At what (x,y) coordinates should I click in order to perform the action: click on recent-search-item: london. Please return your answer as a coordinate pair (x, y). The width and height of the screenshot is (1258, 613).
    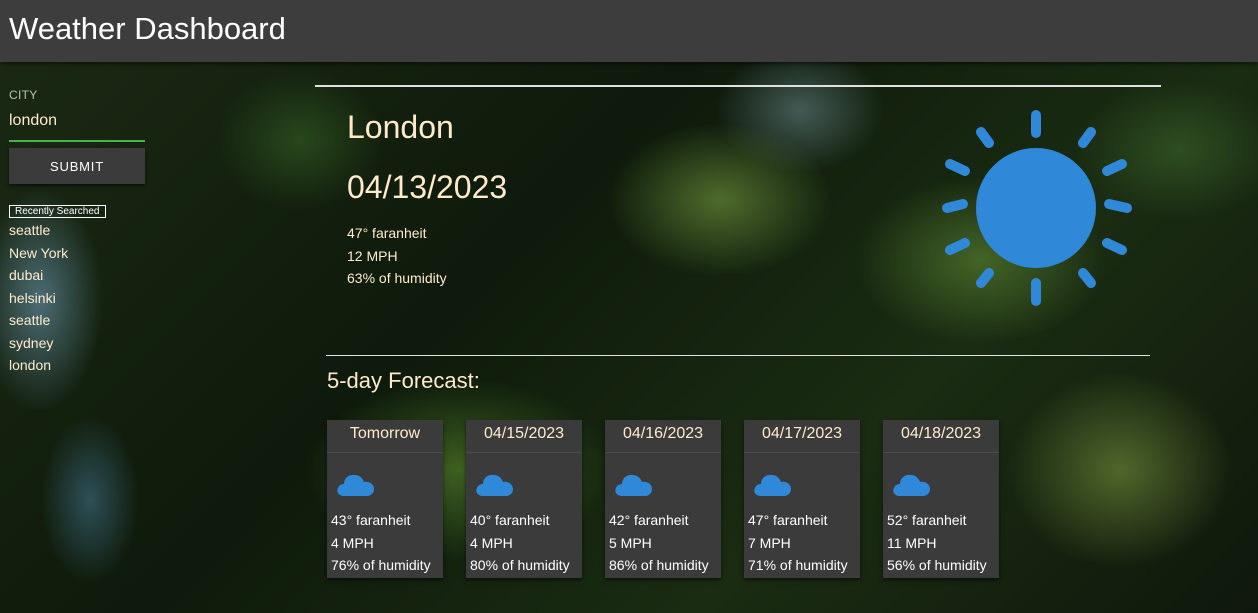
    Looking at the image, I should click on (77, 365).